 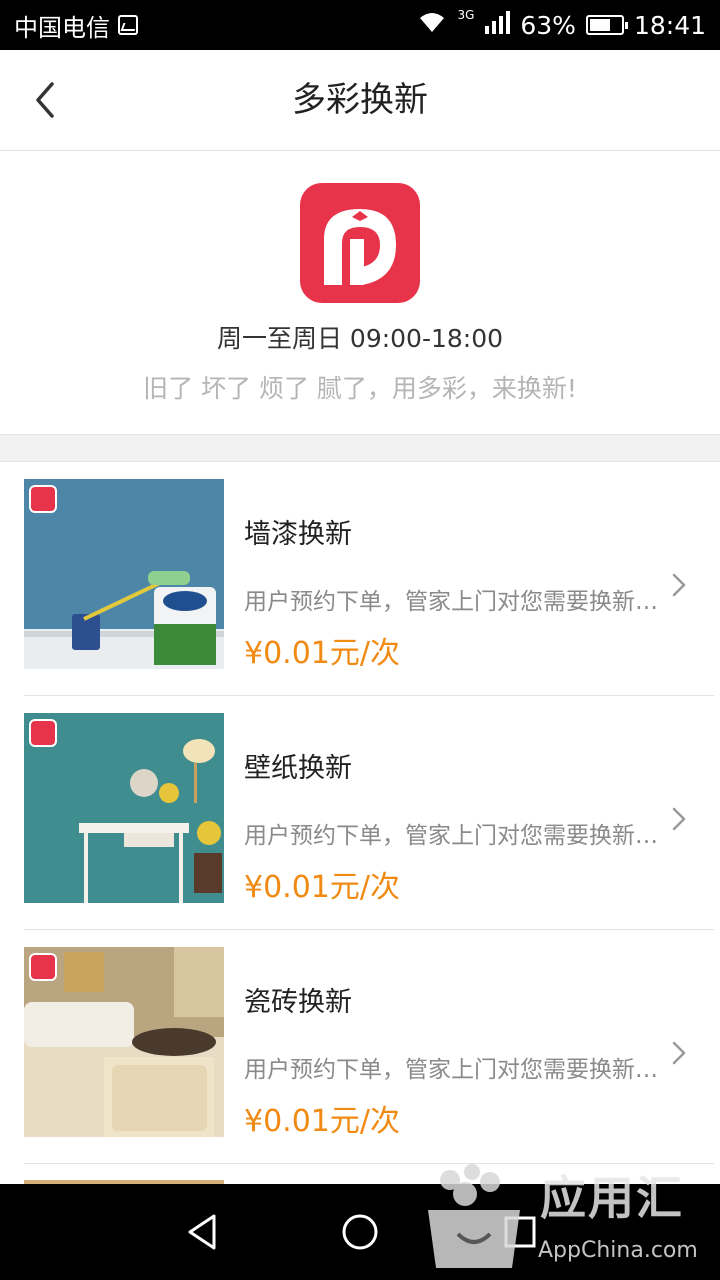 What do you see at coordinates (360, 338) in the screenshot?
I see `business-hours: 周一至周日 09:00-18:00` at bounding box center [360, 338].